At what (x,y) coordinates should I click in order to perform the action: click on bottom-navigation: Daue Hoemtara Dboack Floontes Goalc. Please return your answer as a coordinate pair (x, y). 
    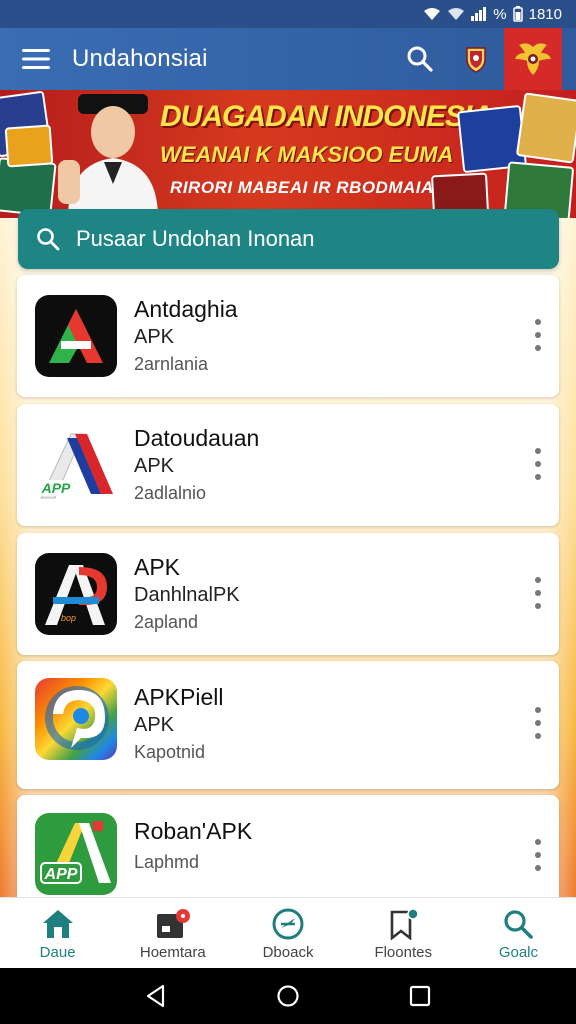
    Looking at the image, I should click on (288, 932).